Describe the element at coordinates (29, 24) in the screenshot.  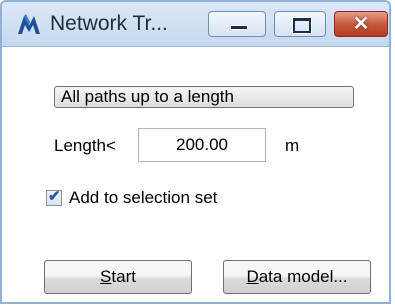
I see `network-trace-app-icon` at that location.